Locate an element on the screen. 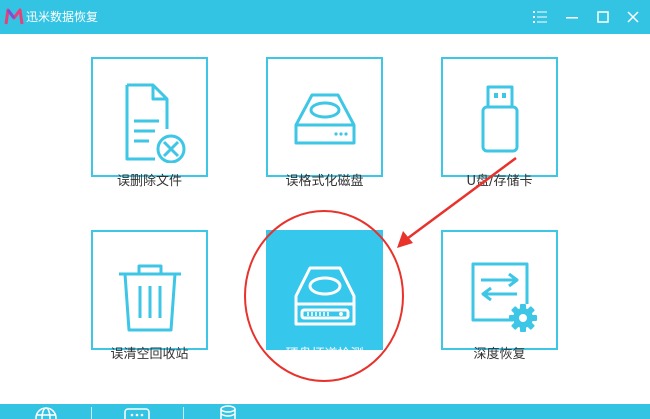 This screenshot has width=650, height=419. tile-label: 误格式化磁盘 is located at coordinates (324, 181).